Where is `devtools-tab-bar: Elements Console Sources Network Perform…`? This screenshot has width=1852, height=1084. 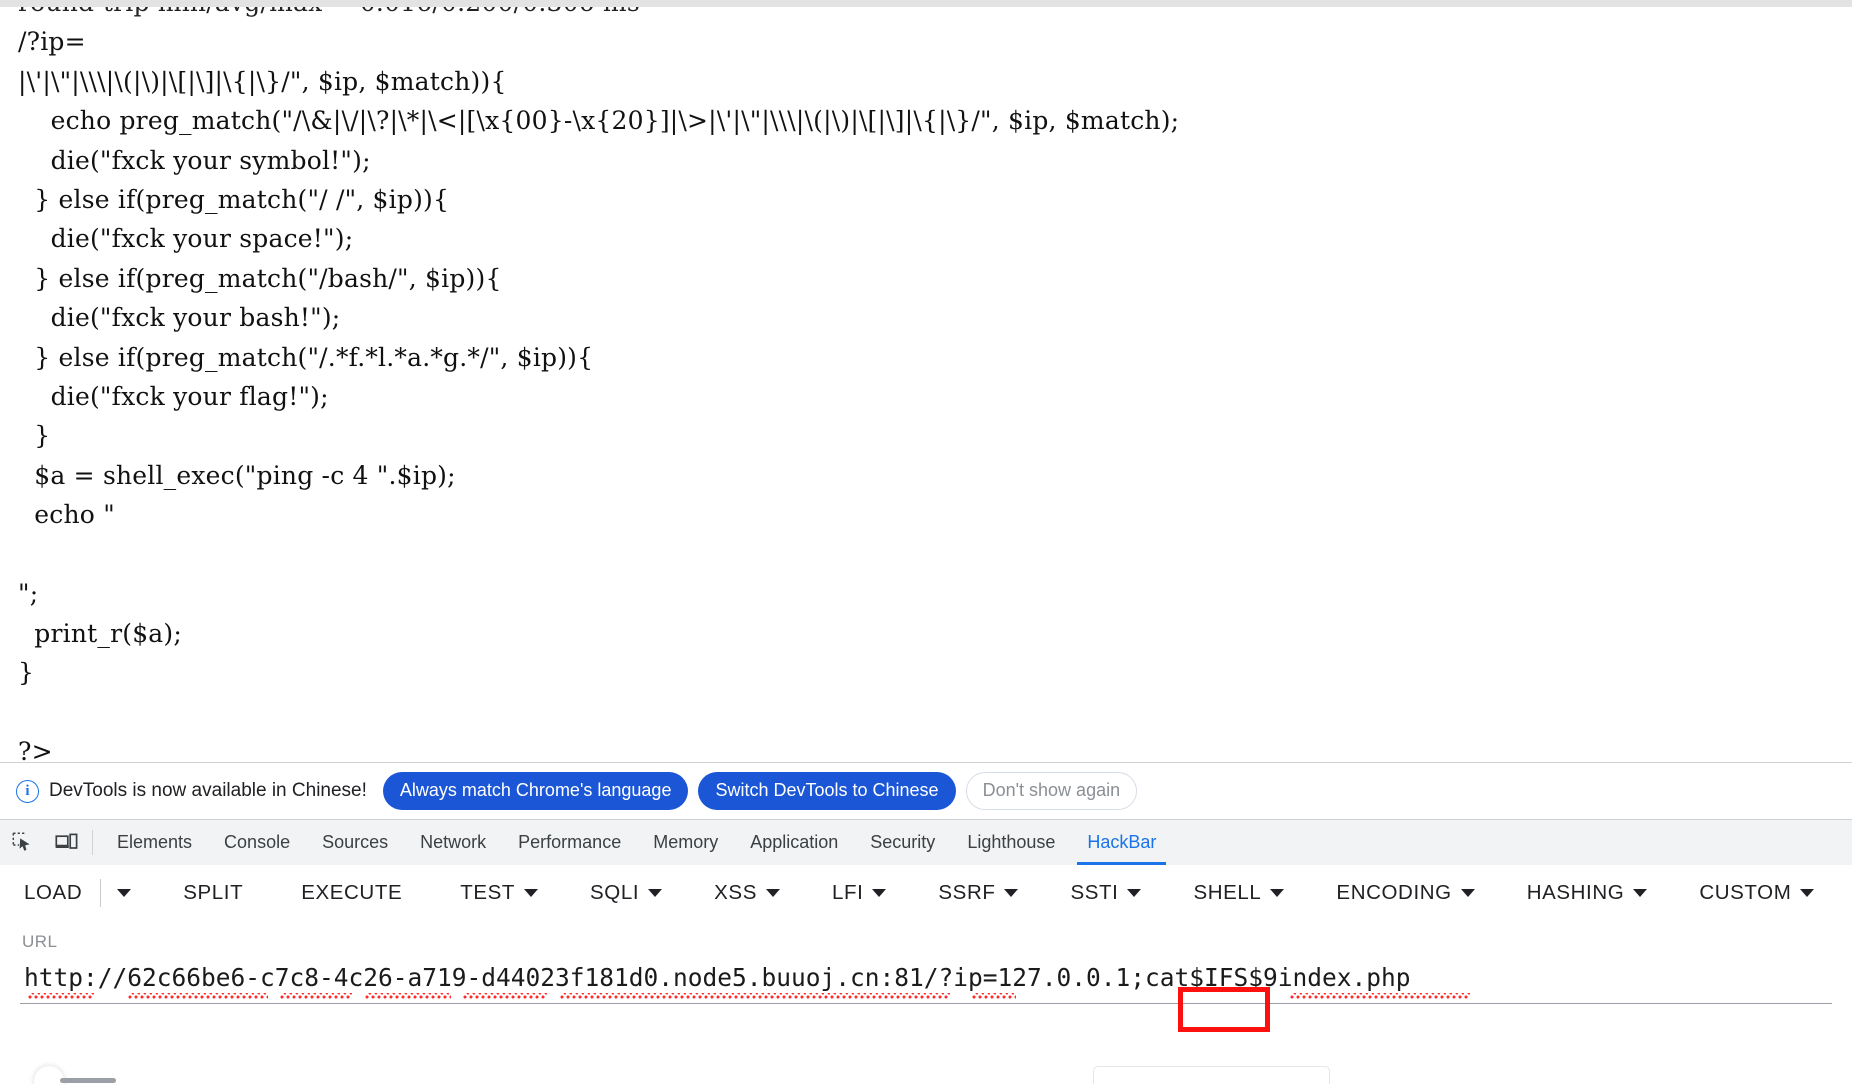
devtools-tab-bar: Elements Console Sources Network Perform… is located at coordinates (926, 842).